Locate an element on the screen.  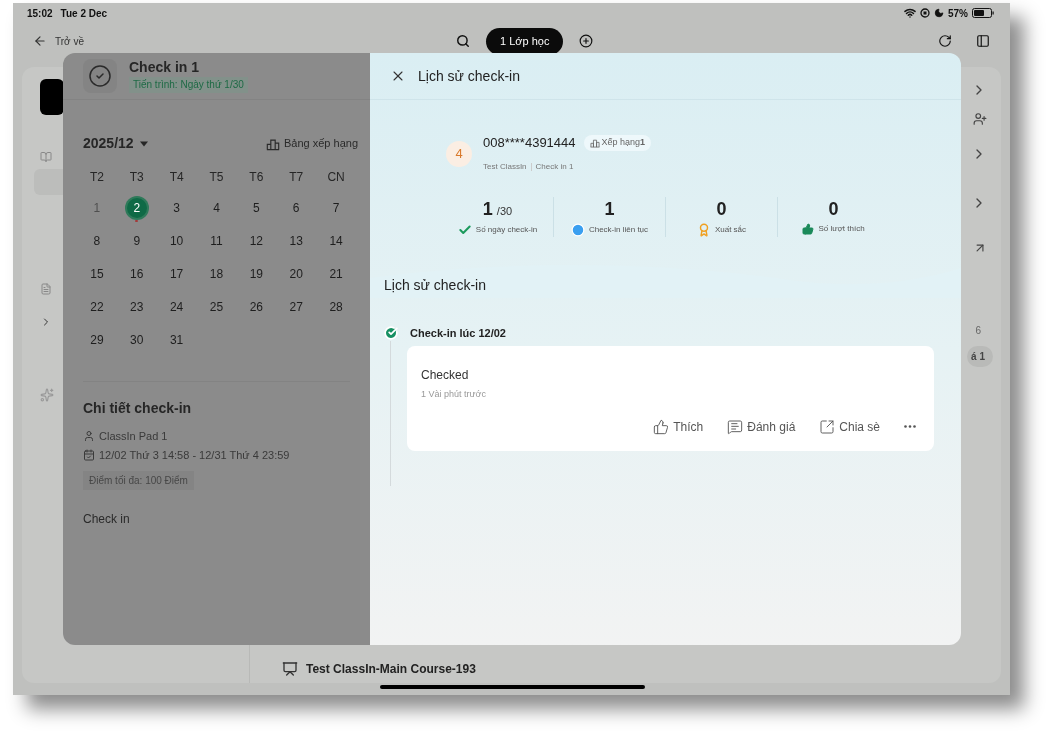
calendar-day: 12 is located at coordinates (256, 241).